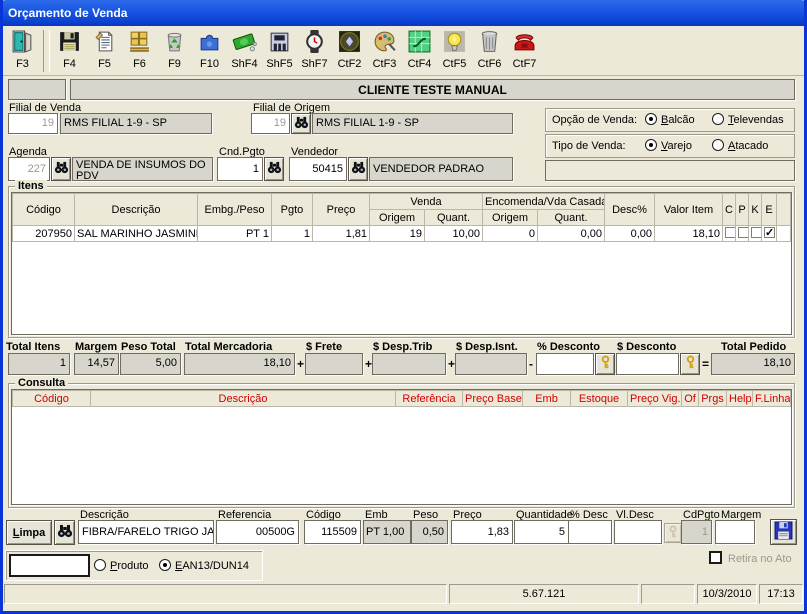  I want to click on cnd-pgto-search-button, so click(274, 169).